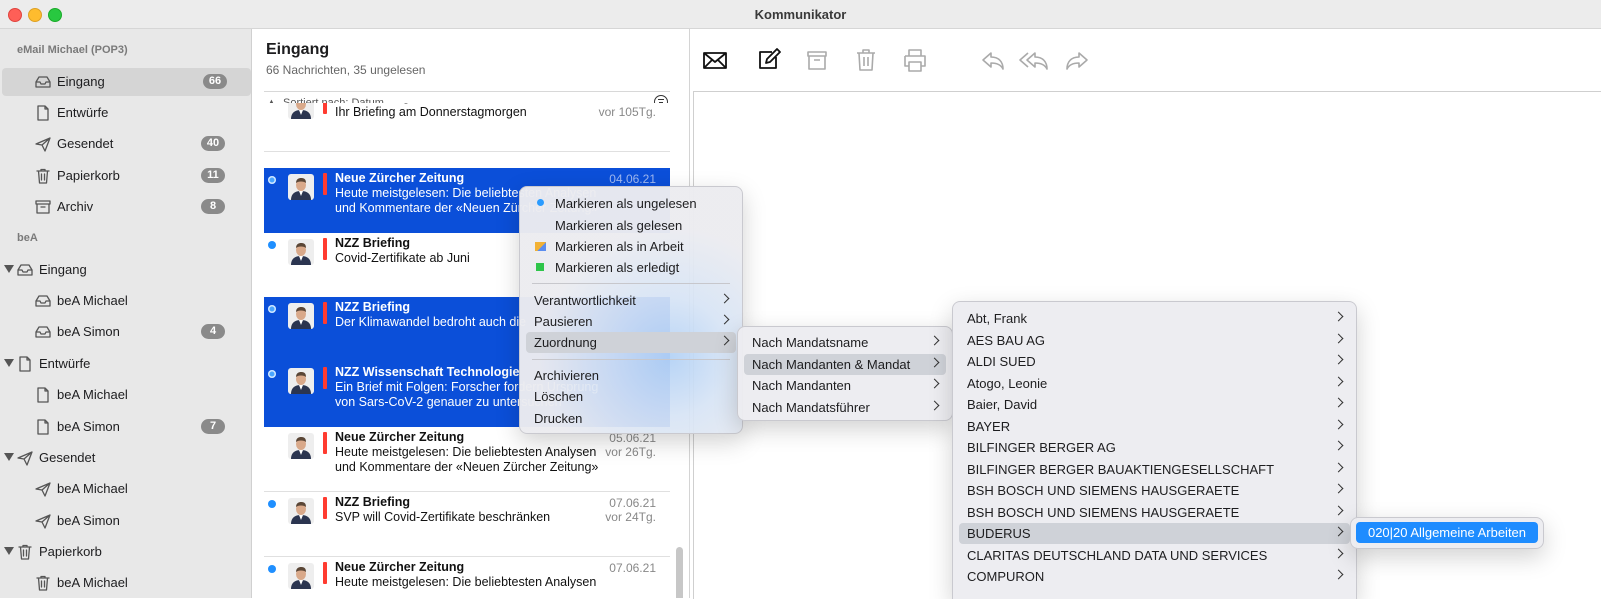  I want to click on menu-item-pause: Pausieren, so click(631, 321).